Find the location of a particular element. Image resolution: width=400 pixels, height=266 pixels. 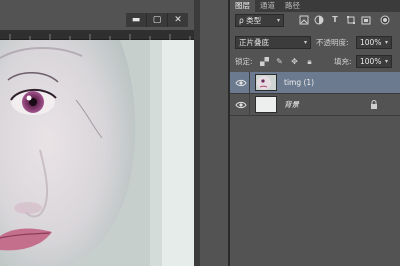

padlock-graphic is located at coordinates (374, 104).